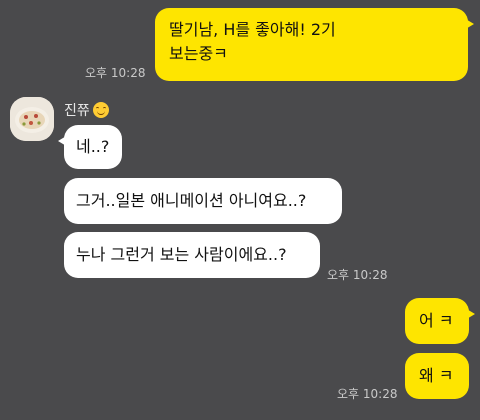 The width and height of the screenshot is (480, 420). I want to click on message-bubble-other: 그거..일본 애니메이션 아니여요..?, so click(203, 201).